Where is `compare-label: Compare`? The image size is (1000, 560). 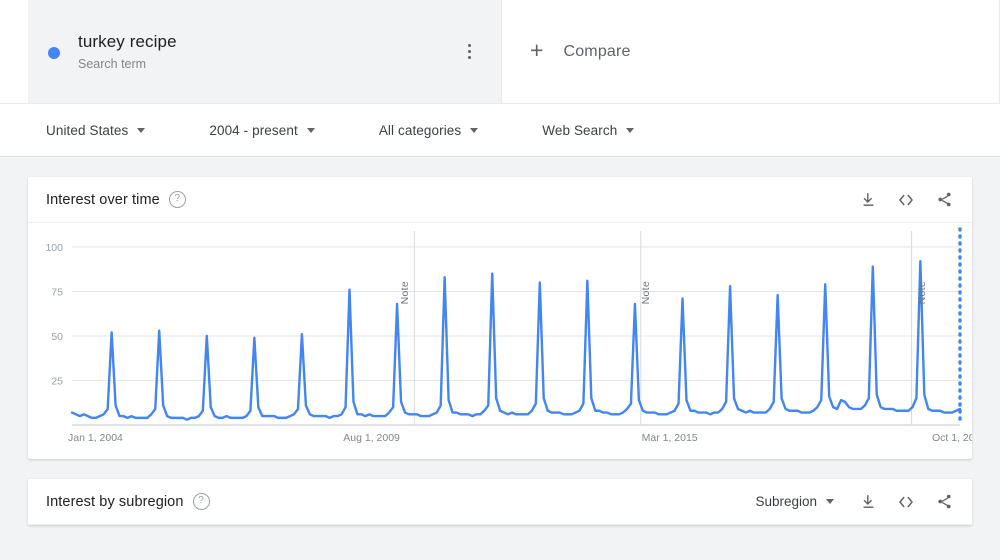 compare-label: Compare is located at coordinates (597, 51).